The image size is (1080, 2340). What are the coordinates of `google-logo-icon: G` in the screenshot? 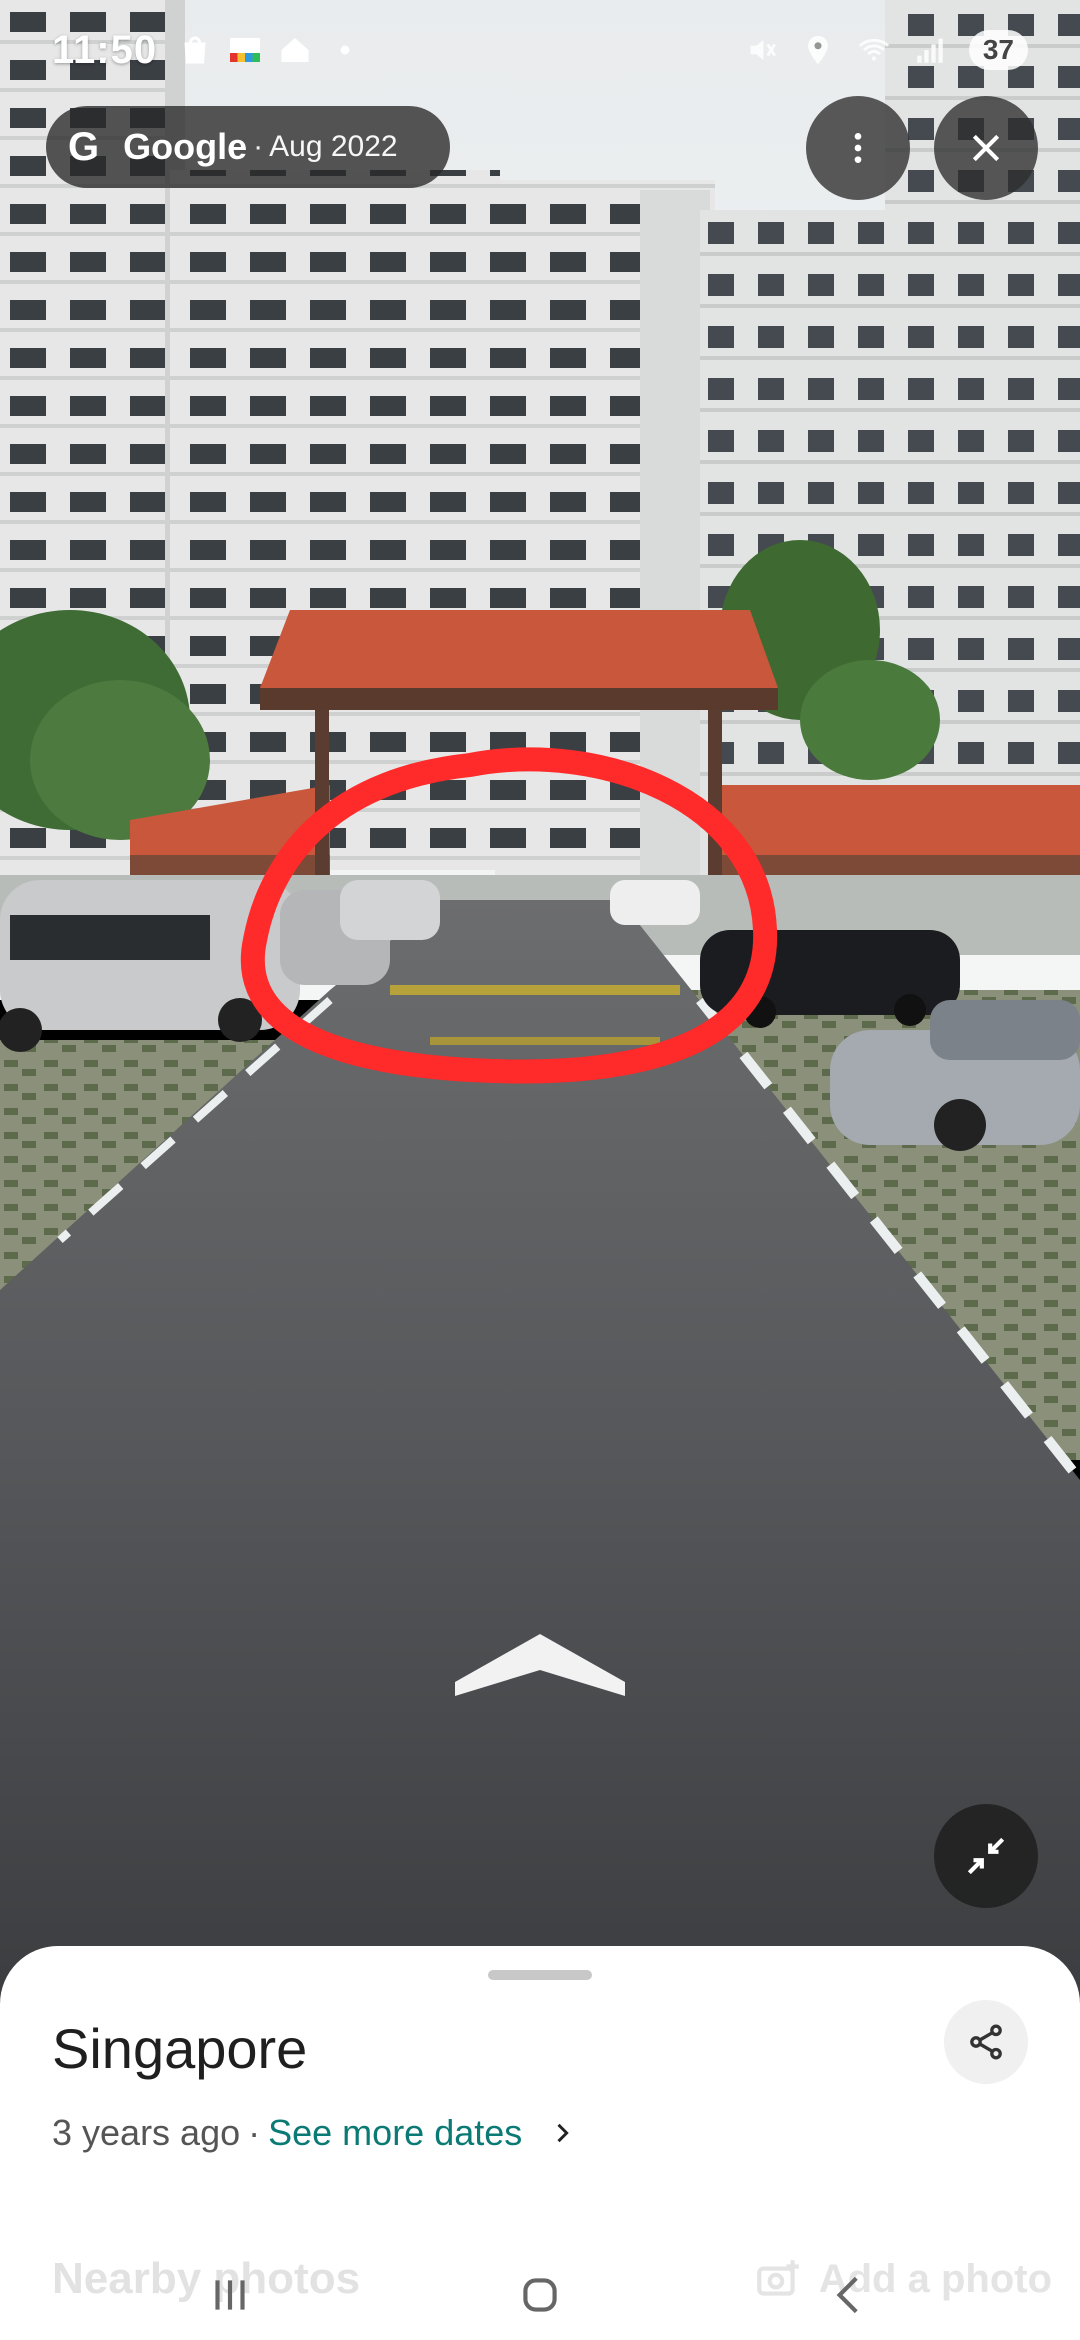 It's located at (84, 146).